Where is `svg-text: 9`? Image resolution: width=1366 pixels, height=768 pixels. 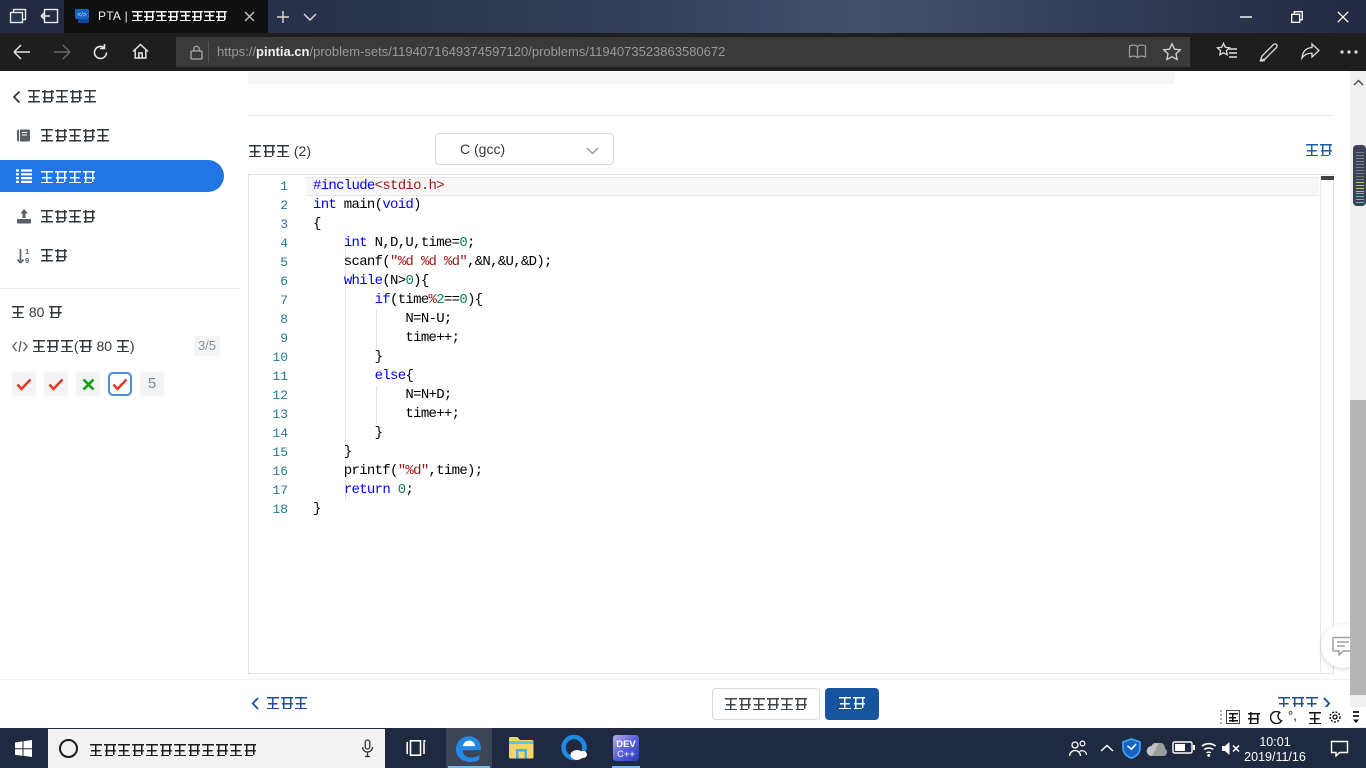
svg-text: 9 is located at coordinates (27, 260).